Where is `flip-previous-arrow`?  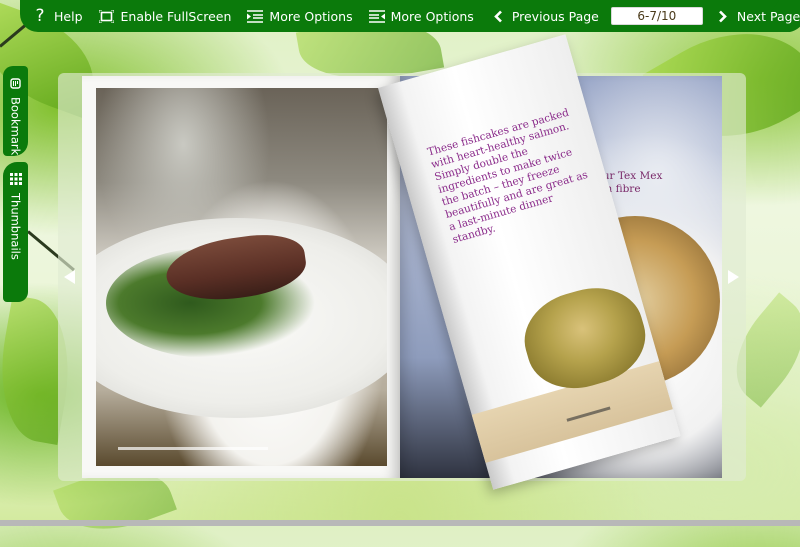 flip-previous-arrow is located at coordinates (69, 277).